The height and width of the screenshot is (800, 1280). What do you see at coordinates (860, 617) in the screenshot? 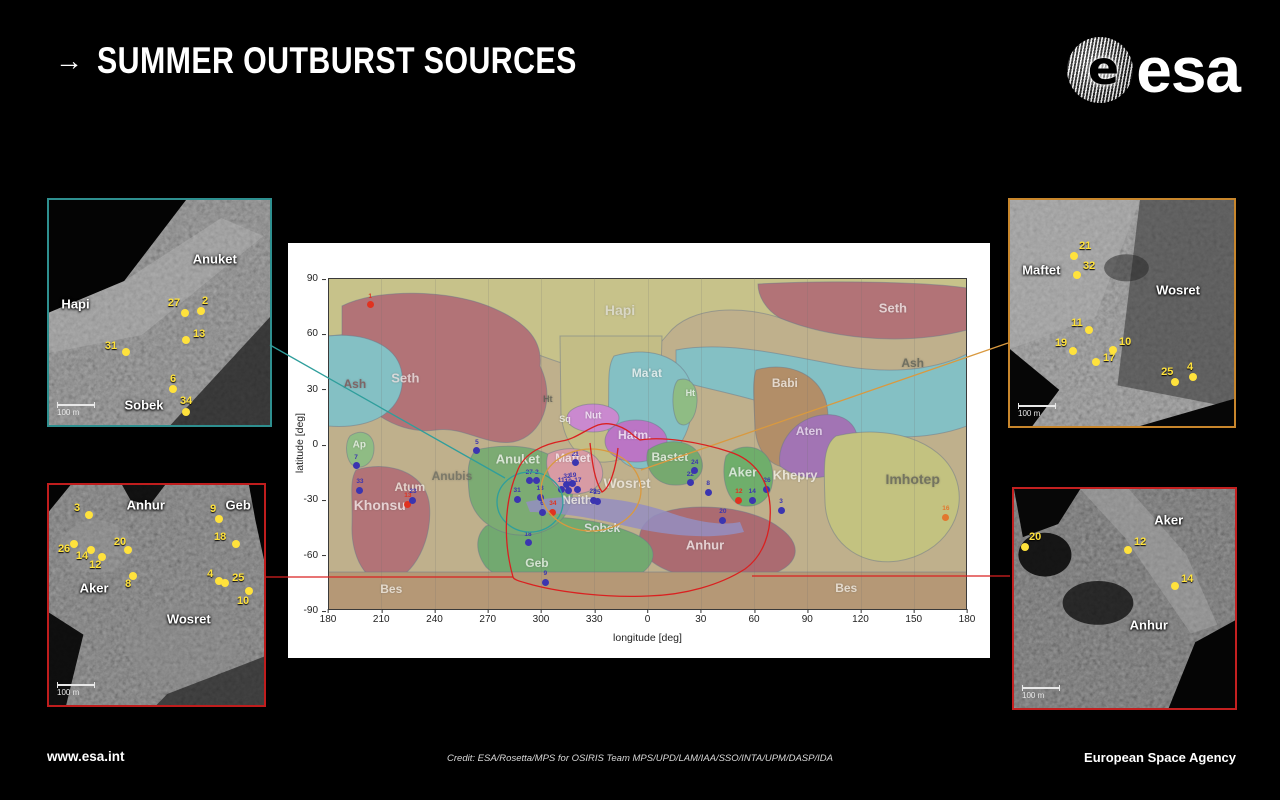
I see `x-tick-label: 120` at bounding box center [860, 617].